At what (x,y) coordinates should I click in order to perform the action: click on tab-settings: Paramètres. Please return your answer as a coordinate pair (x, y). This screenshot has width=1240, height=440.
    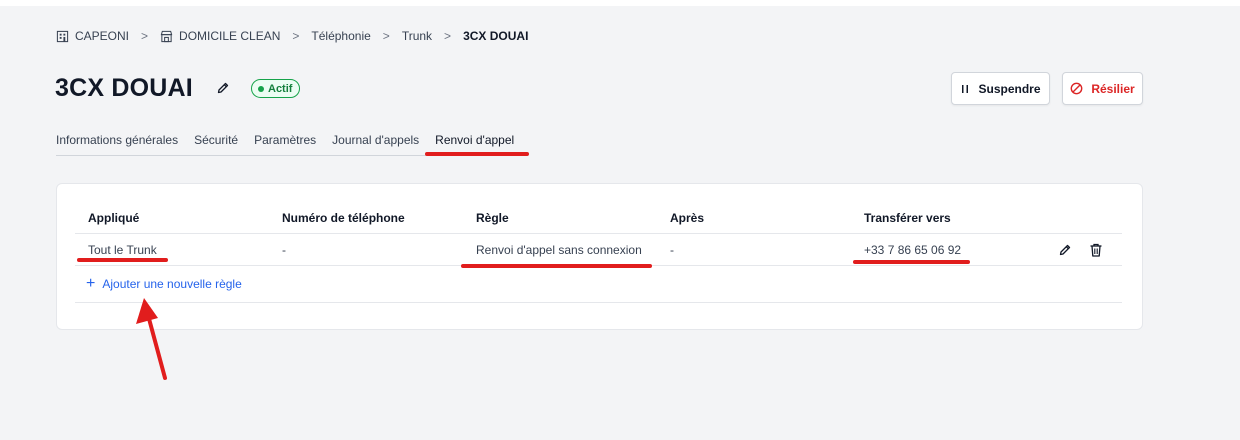
    Looking at the image, I should click on (285, 145).